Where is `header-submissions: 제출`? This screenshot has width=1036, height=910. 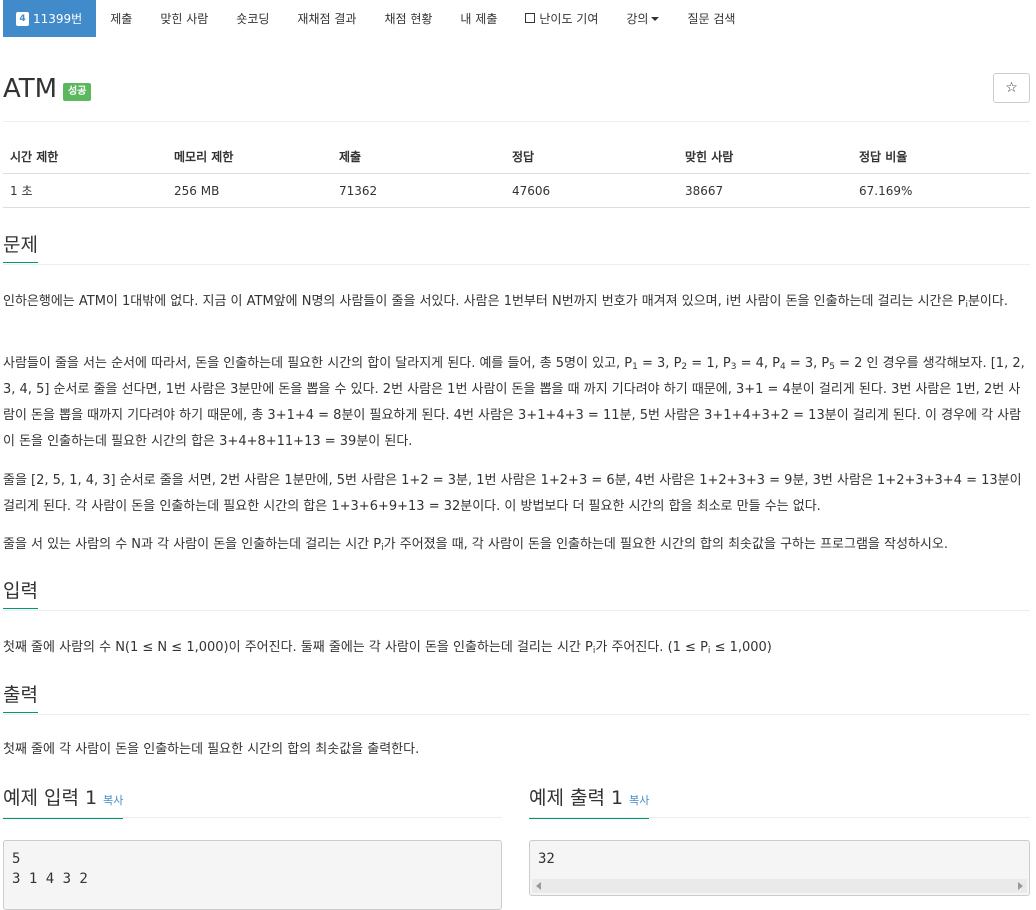
header-submissions: 제출 is located at coordinates (418, 157).